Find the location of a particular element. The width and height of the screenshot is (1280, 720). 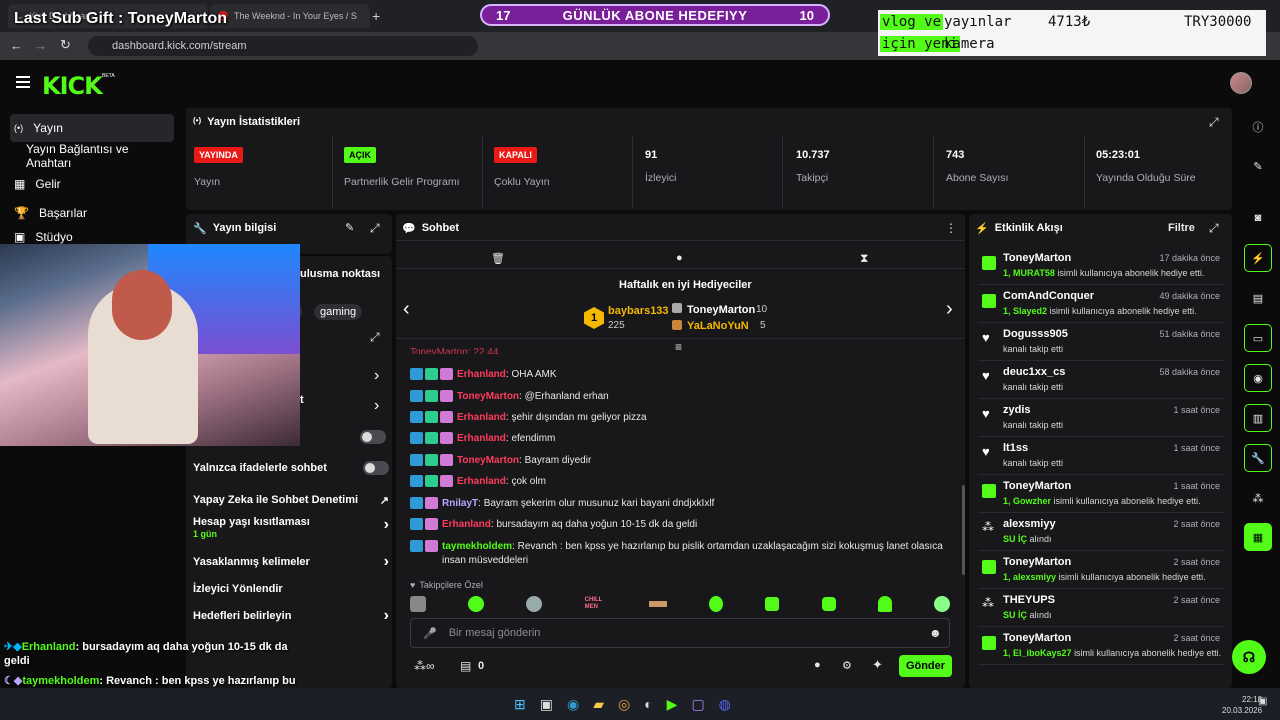

activity-event: ⁂ alexsmiyy 2 saat önce SU İÇ alındı is located at coordinates (1101, 532).